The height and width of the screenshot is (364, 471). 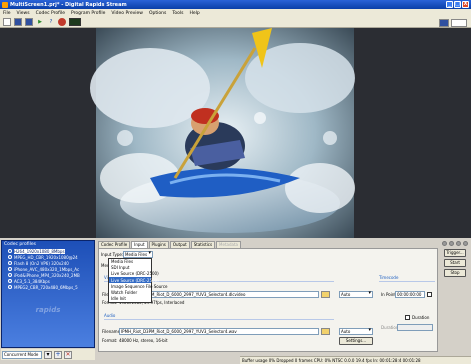 I want to click on audio-group-title: Audio, so click(x=110, y=315).